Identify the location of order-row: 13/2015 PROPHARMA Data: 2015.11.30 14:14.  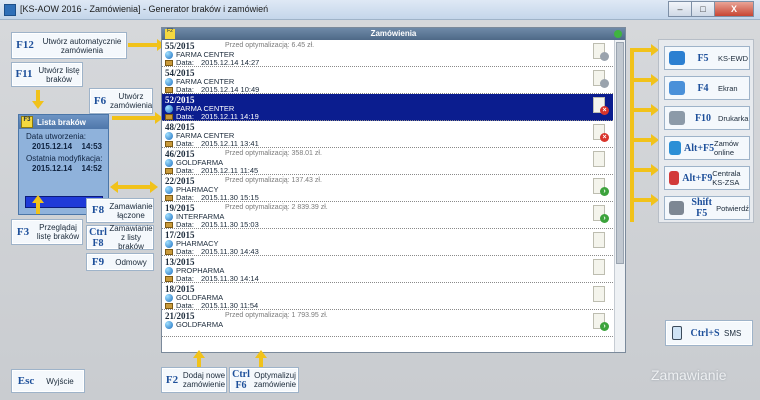
(387, 269).